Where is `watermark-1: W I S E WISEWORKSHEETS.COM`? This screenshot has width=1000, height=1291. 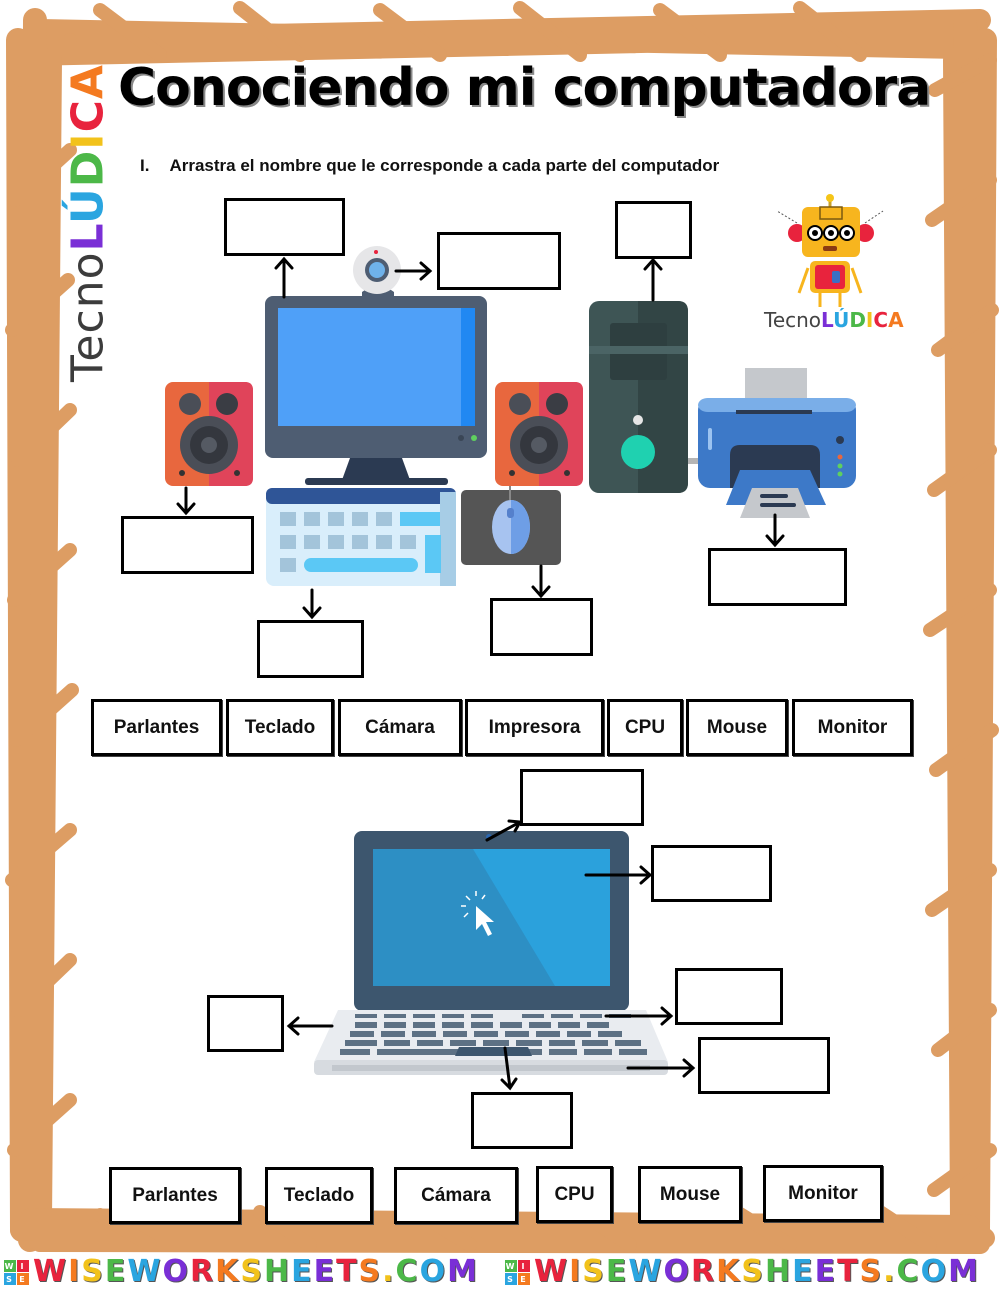
watermark-1: W I S E WISEWORKSHEETS.COM is located at coordinates (241, 1271).